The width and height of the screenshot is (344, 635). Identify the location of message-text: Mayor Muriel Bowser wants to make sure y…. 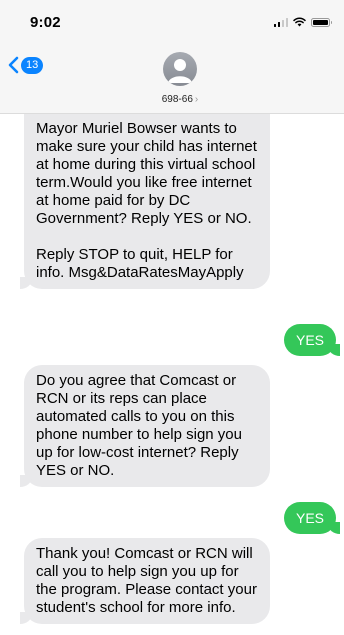
(146, 173).